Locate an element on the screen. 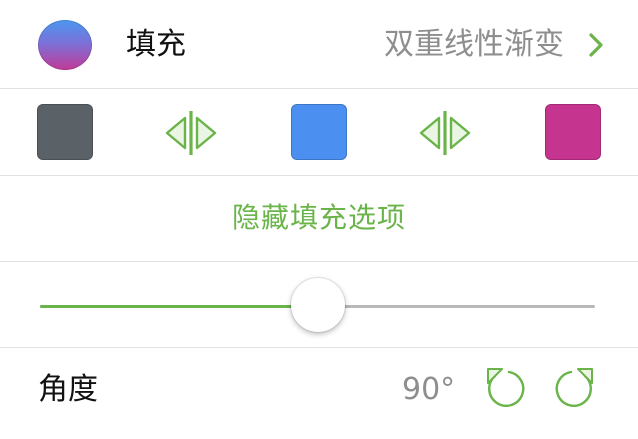 The image size is (638, 439). slider-fill is located at coordinates (179, 306).